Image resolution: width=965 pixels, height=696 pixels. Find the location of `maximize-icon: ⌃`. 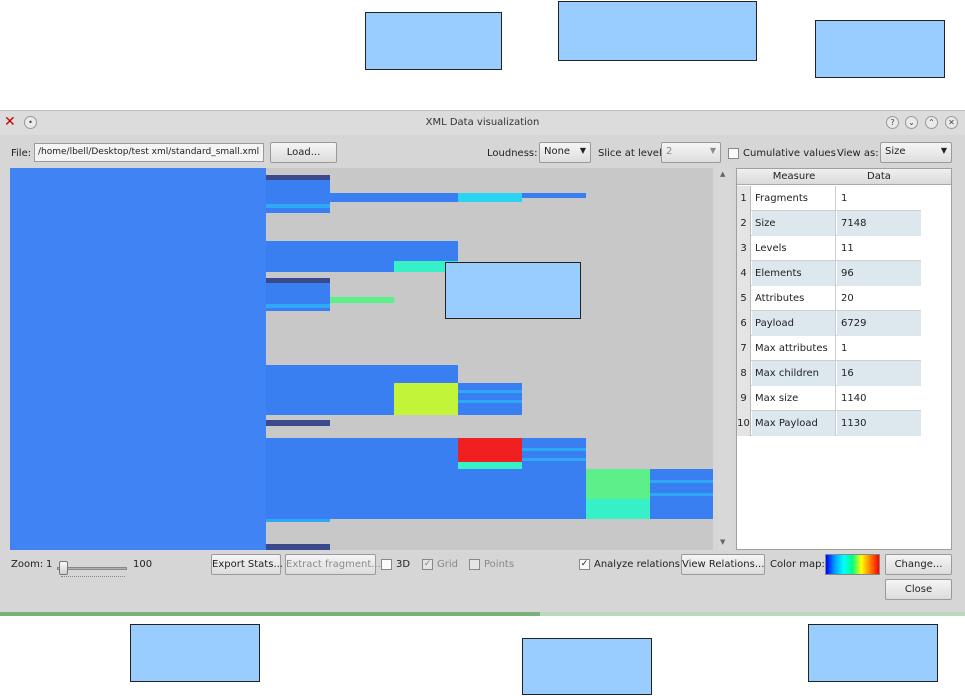

maximize-icon: ⌃ is located at coordinates (931, 122).